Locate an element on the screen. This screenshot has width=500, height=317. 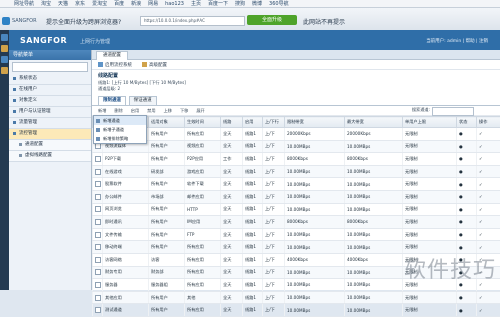
grid-toolbar-button: 新增 is located at coordinates (102, 111).